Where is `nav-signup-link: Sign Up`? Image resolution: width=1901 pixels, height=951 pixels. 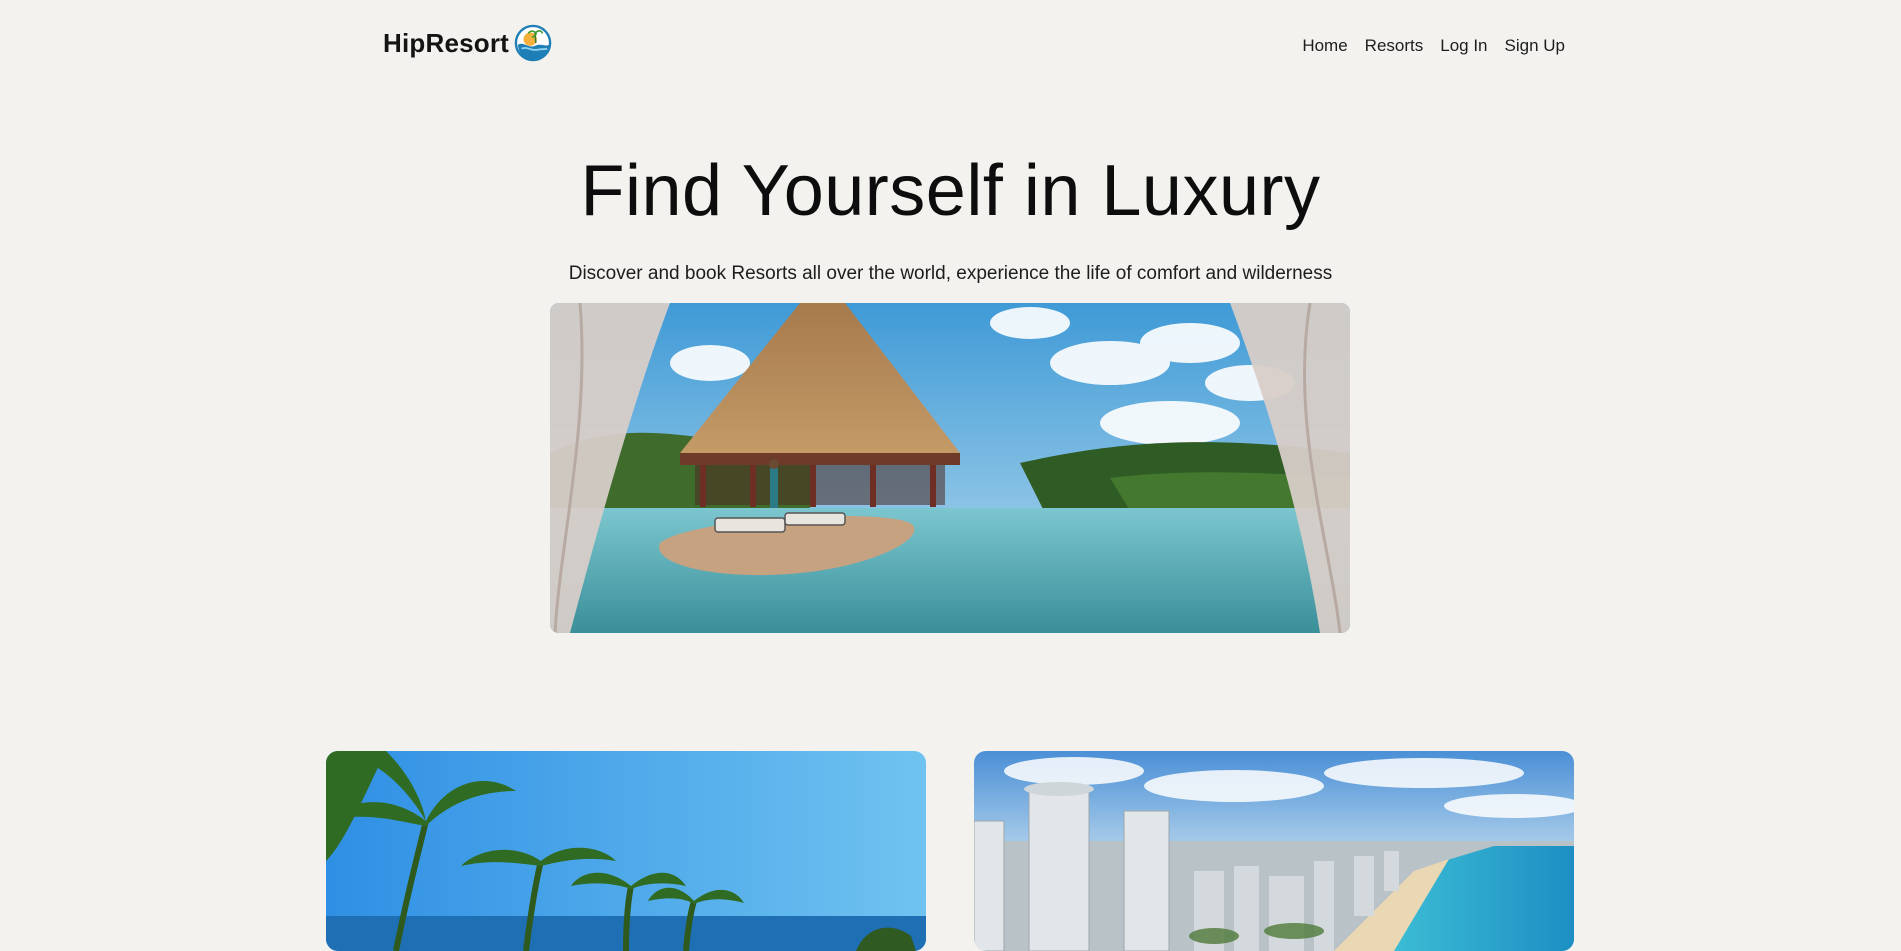 nav-signup-link: Sign Up is located at coordinates (1535, 46).